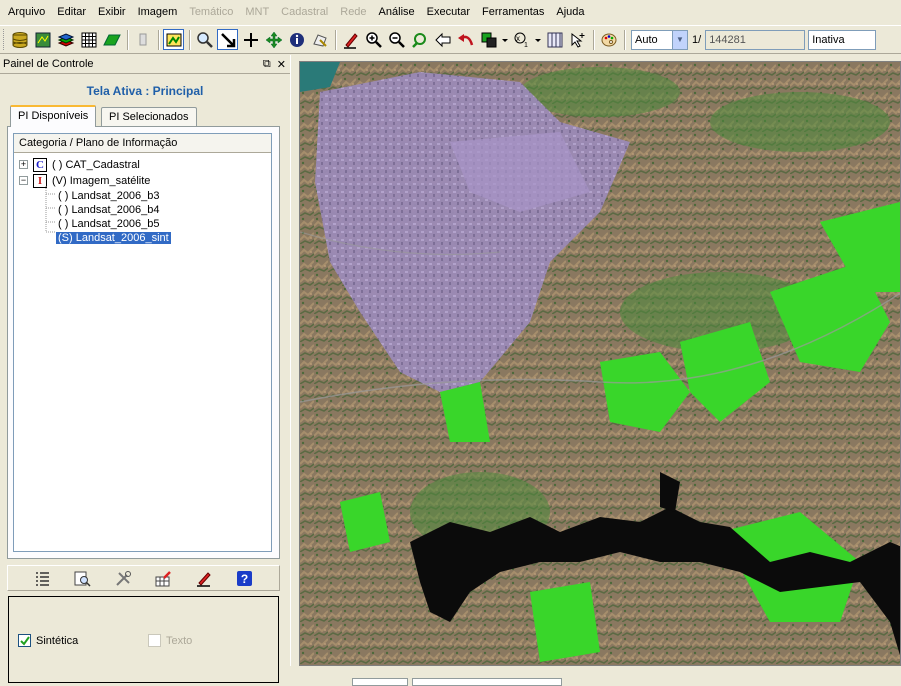 This screenshot has height=686, width=901. Describe the element at coordinates (158, 12) in the screenshot. I see `menu-imagem: Imagem` at that location.